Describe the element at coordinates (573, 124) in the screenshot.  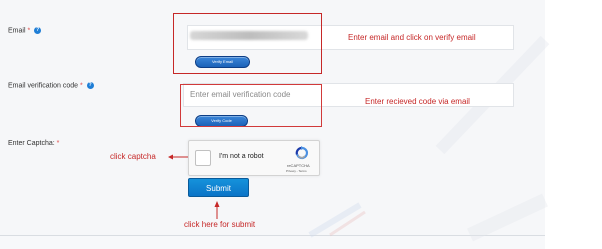
I see `right-margin` at that location.